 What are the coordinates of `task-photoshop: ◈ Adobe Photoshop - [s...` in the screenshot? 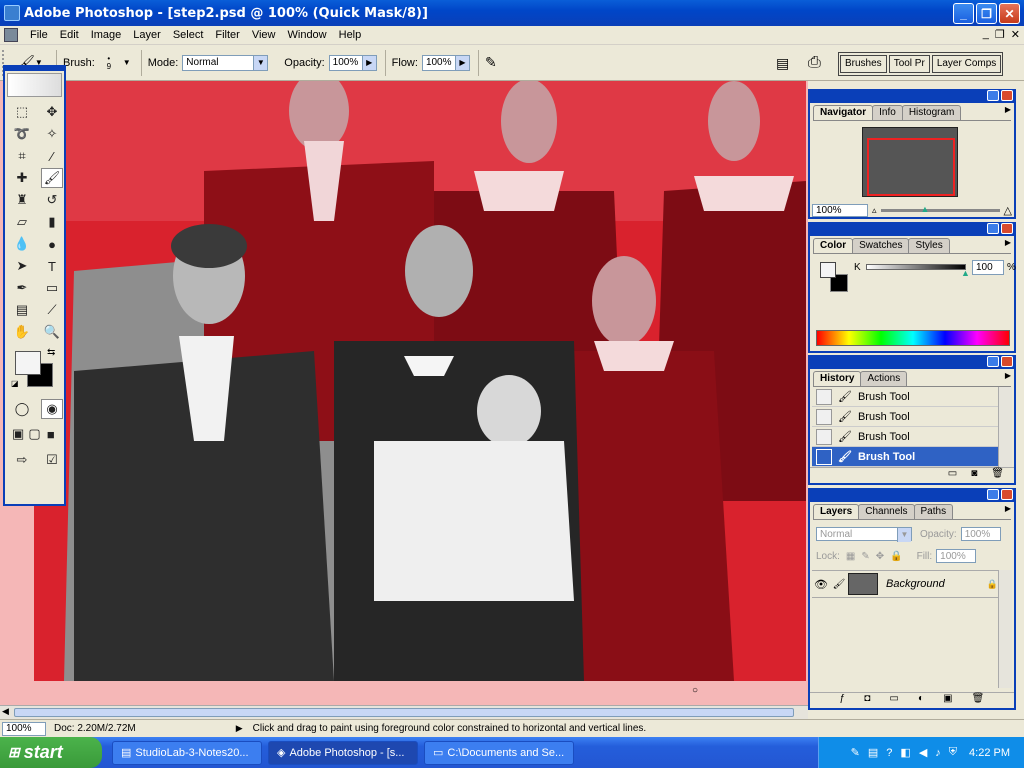 It's located at (343, 752).